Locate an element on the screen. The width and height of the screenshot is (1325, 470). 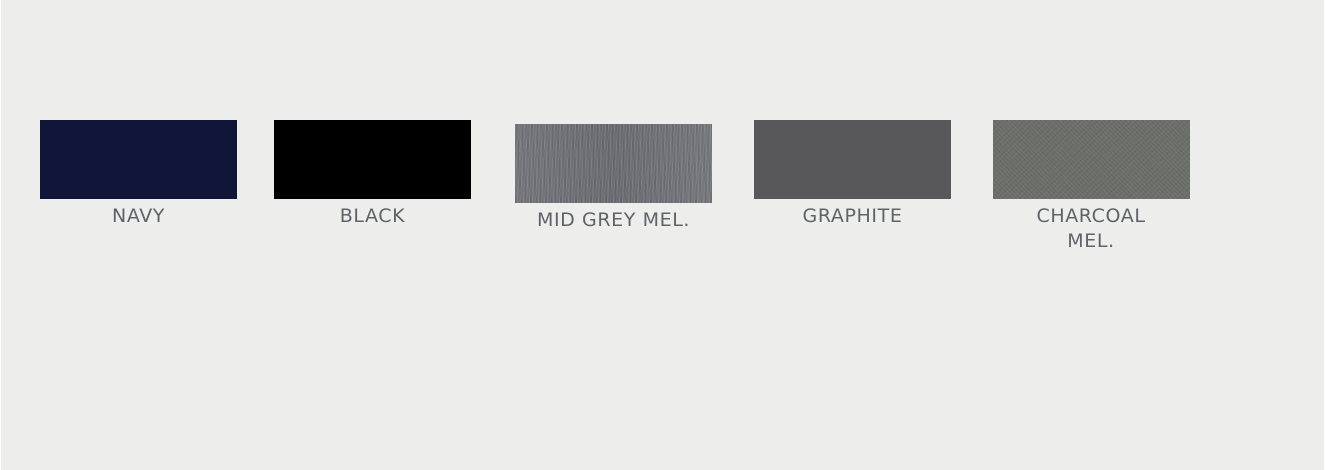
swatch-black: BLACK is located at coordinates (372, 174).